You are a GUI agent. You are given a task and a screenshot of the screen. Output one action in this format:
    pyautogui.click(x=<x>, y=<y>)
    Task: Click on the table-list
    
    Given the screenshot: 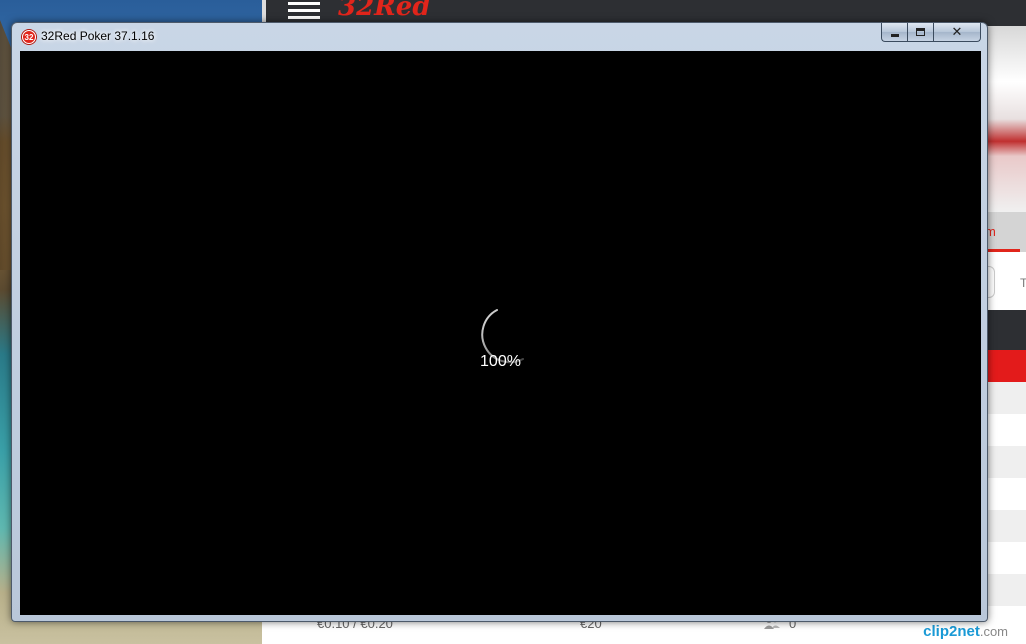 What is the action you would take?
    pyautogui.click(x=1005, y=494)
    